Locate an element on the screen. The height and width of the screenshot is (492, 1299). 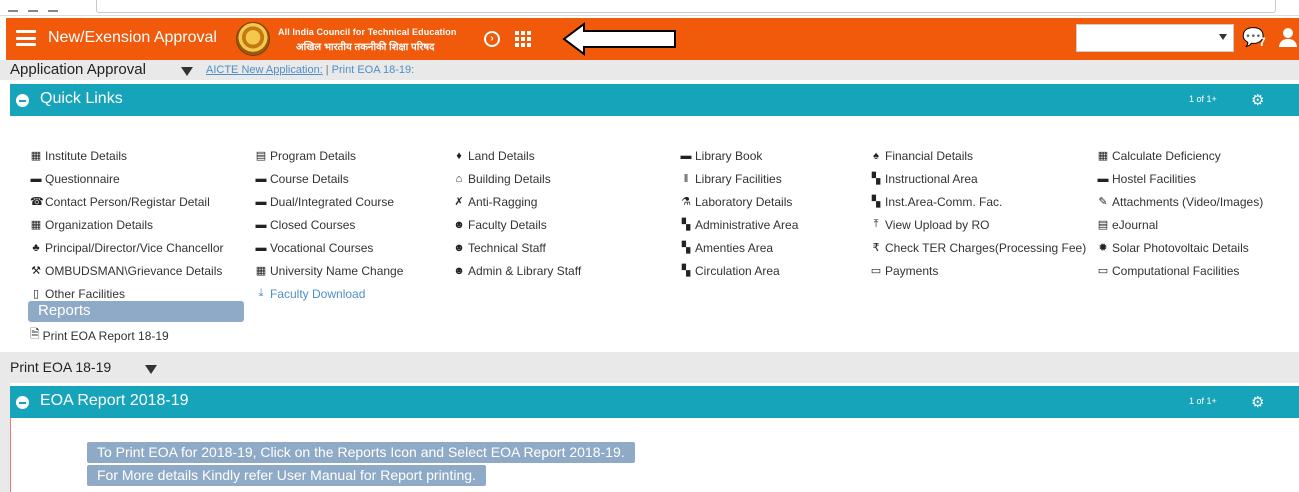
book-icon: ▬ is located at coordinates (261, 201).